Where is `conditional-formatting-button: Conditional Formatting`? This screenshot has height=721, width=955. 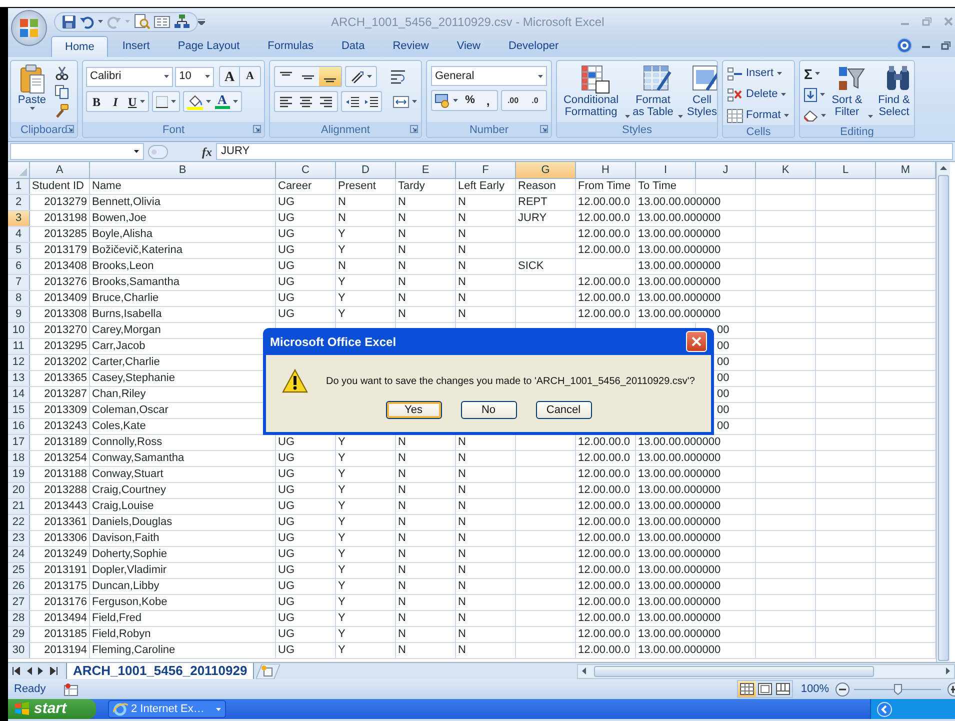
conditional-formatting-button: Conditional Formatting is located at coordinates (594, 91).